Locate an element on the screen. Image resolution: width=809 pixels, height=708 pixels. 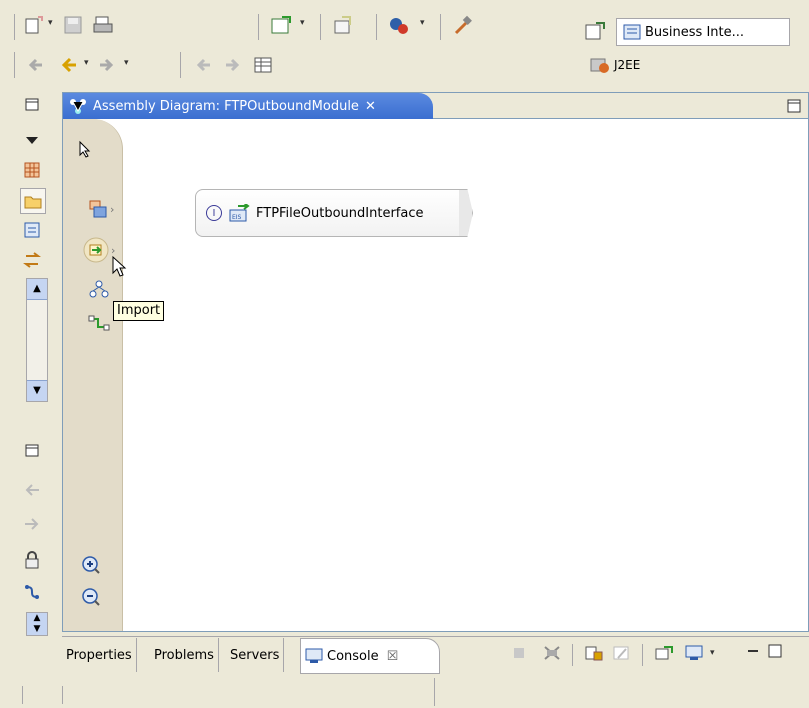
zoom-out-icon is located at coordinates (91, 597).